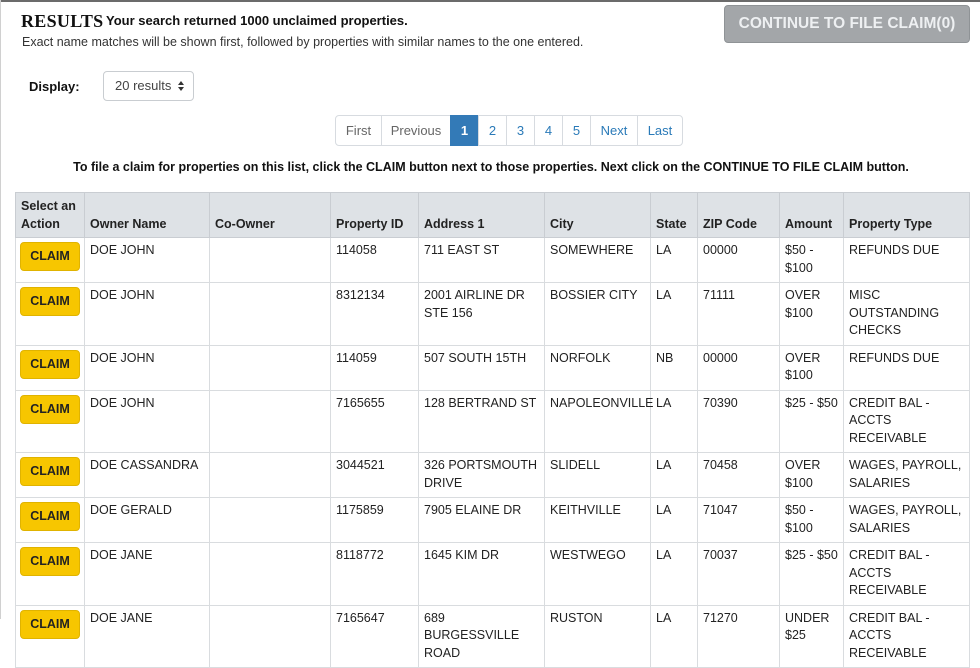 The height and width of the screenshot is (668, 980). Describe the element at coordinates (481, 215) in the screenshot. I see `col-header-address: Address 1` at that location.